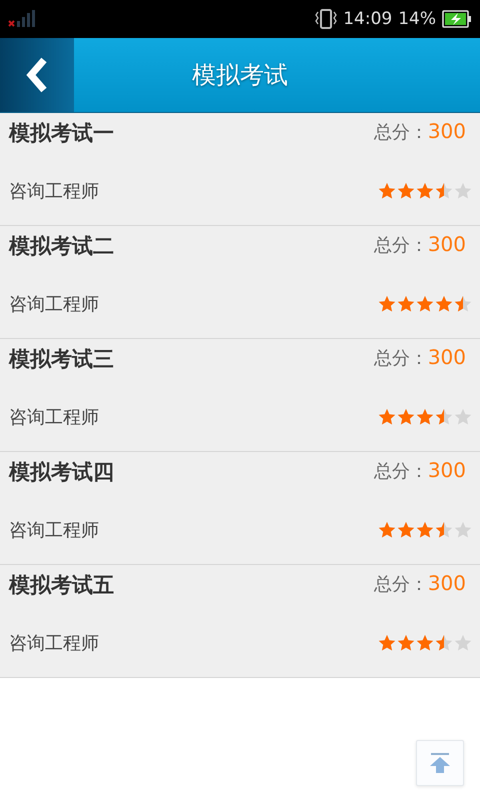 This screenshot has height=800, width=480. I want to click on exam-title: 模拟考试二, so click(61, 246).